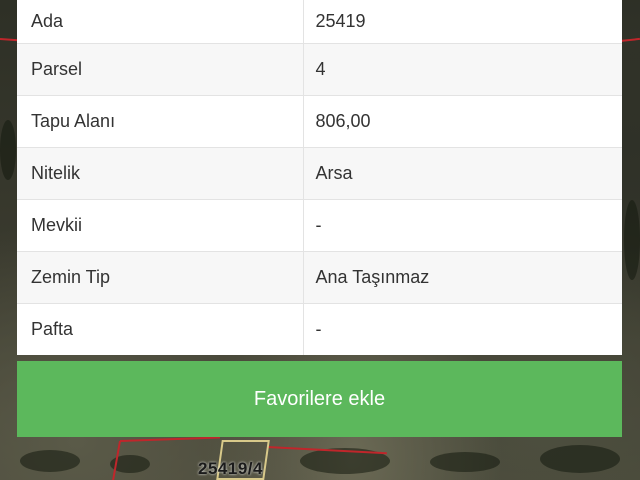  I want to click on parcel-number-label: 25419/4, so click(230, 468).